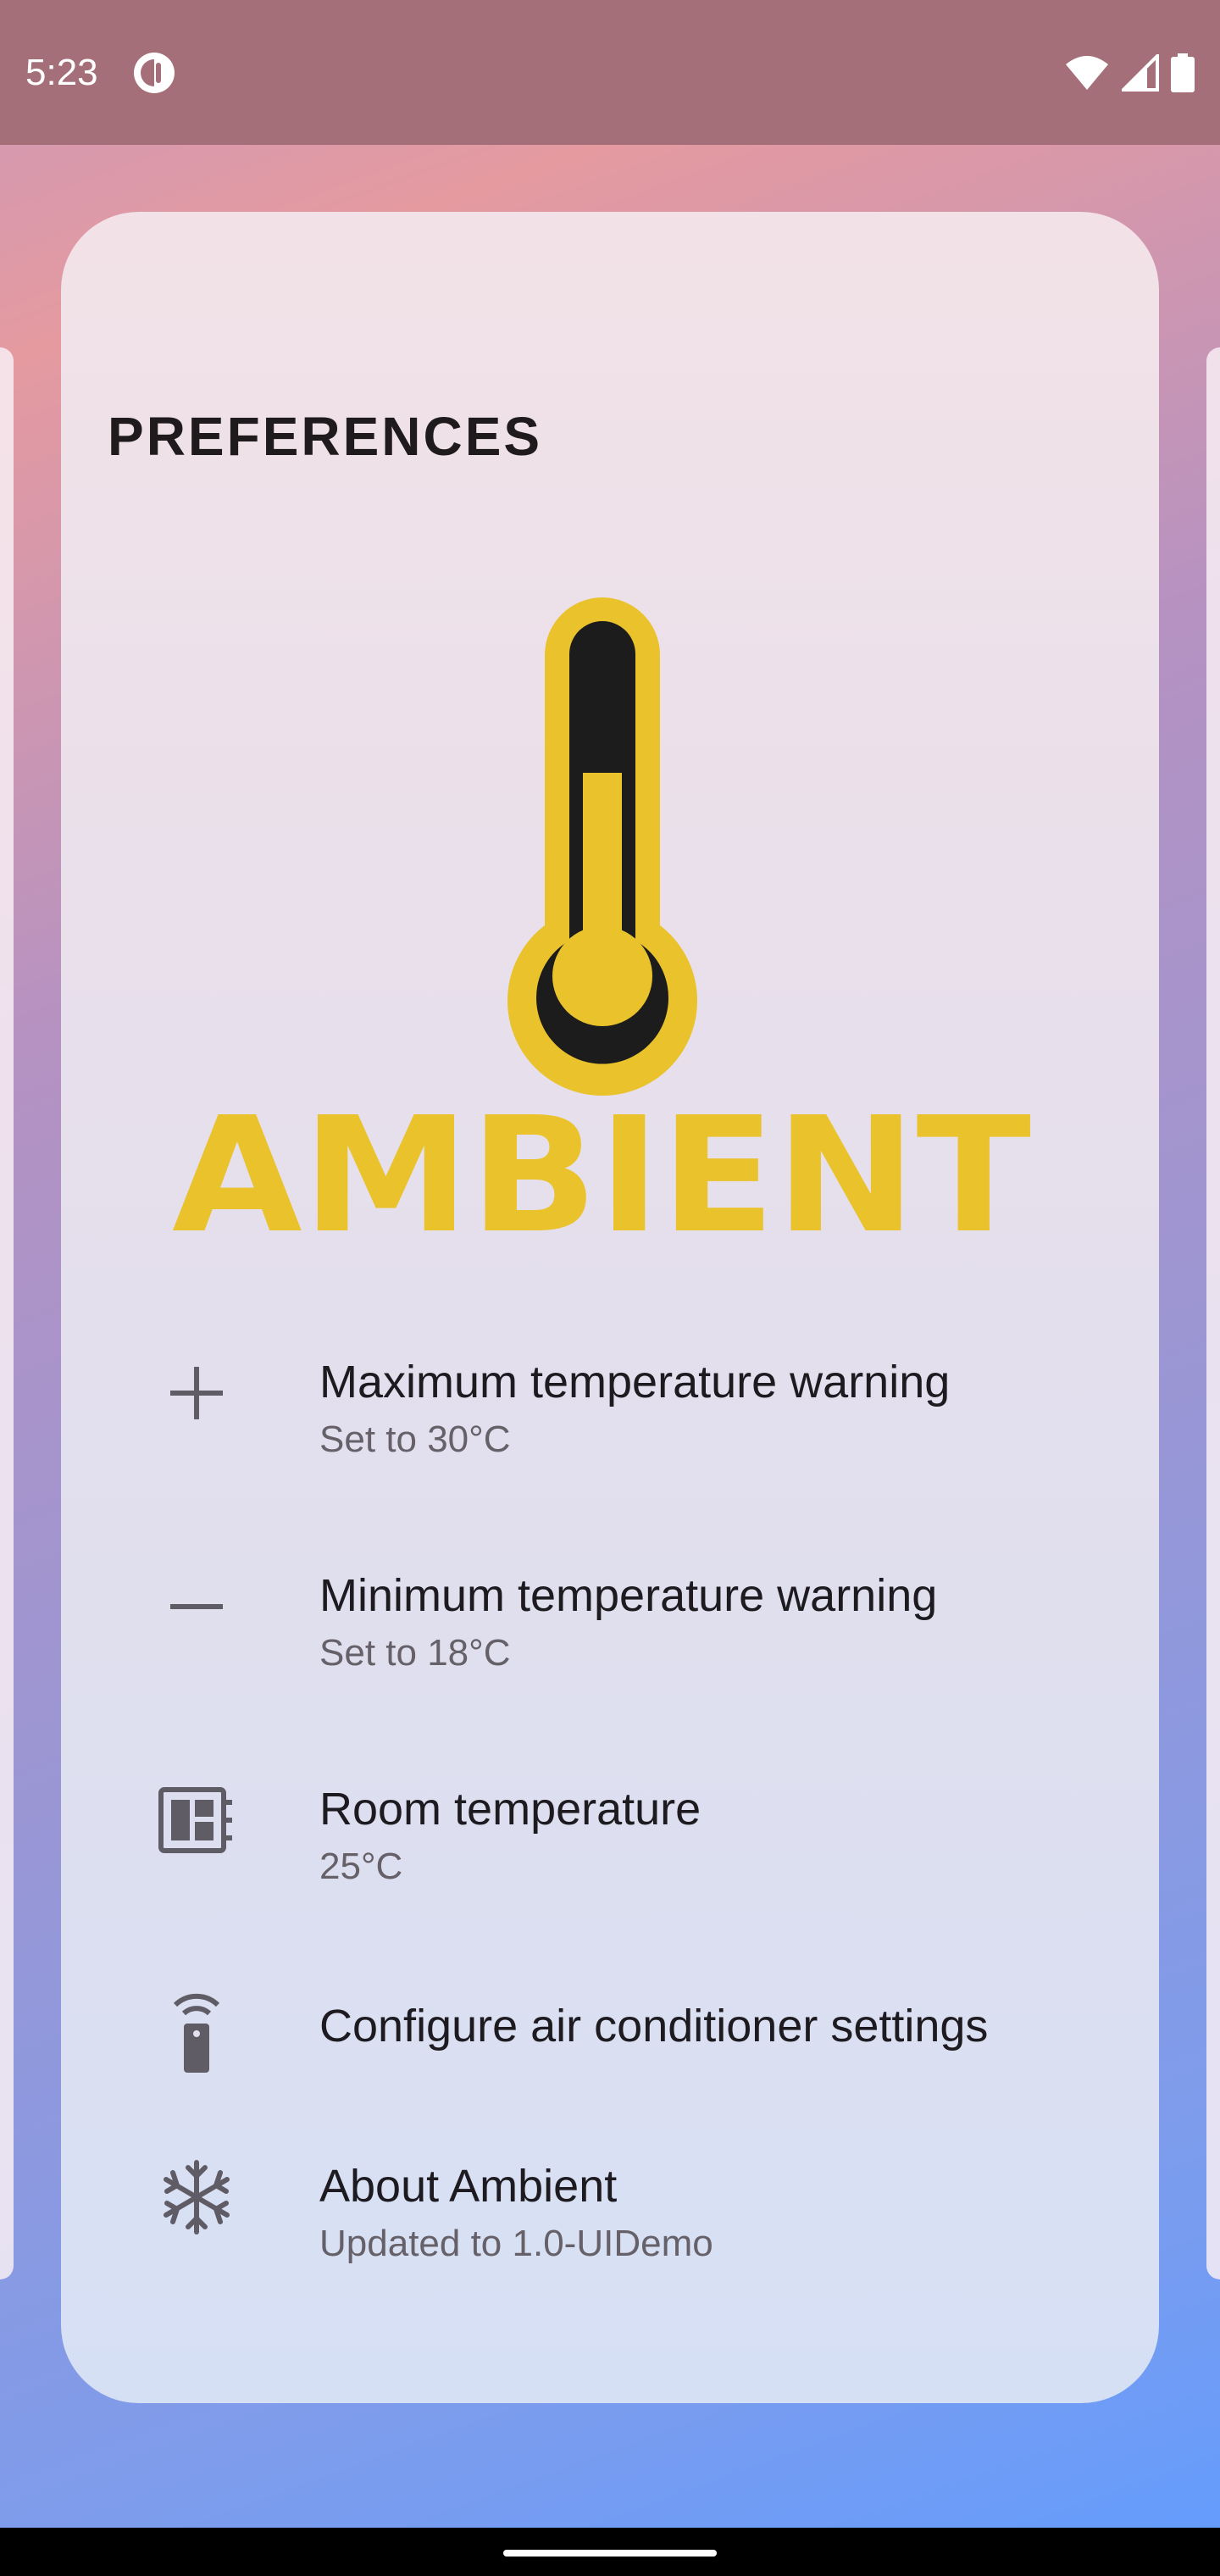  Describe the element at coordinates (610, 1425) in the screenshot. I see `max-temperature-warning-item: Maximum temperature warning Set to 30°C` at that location.